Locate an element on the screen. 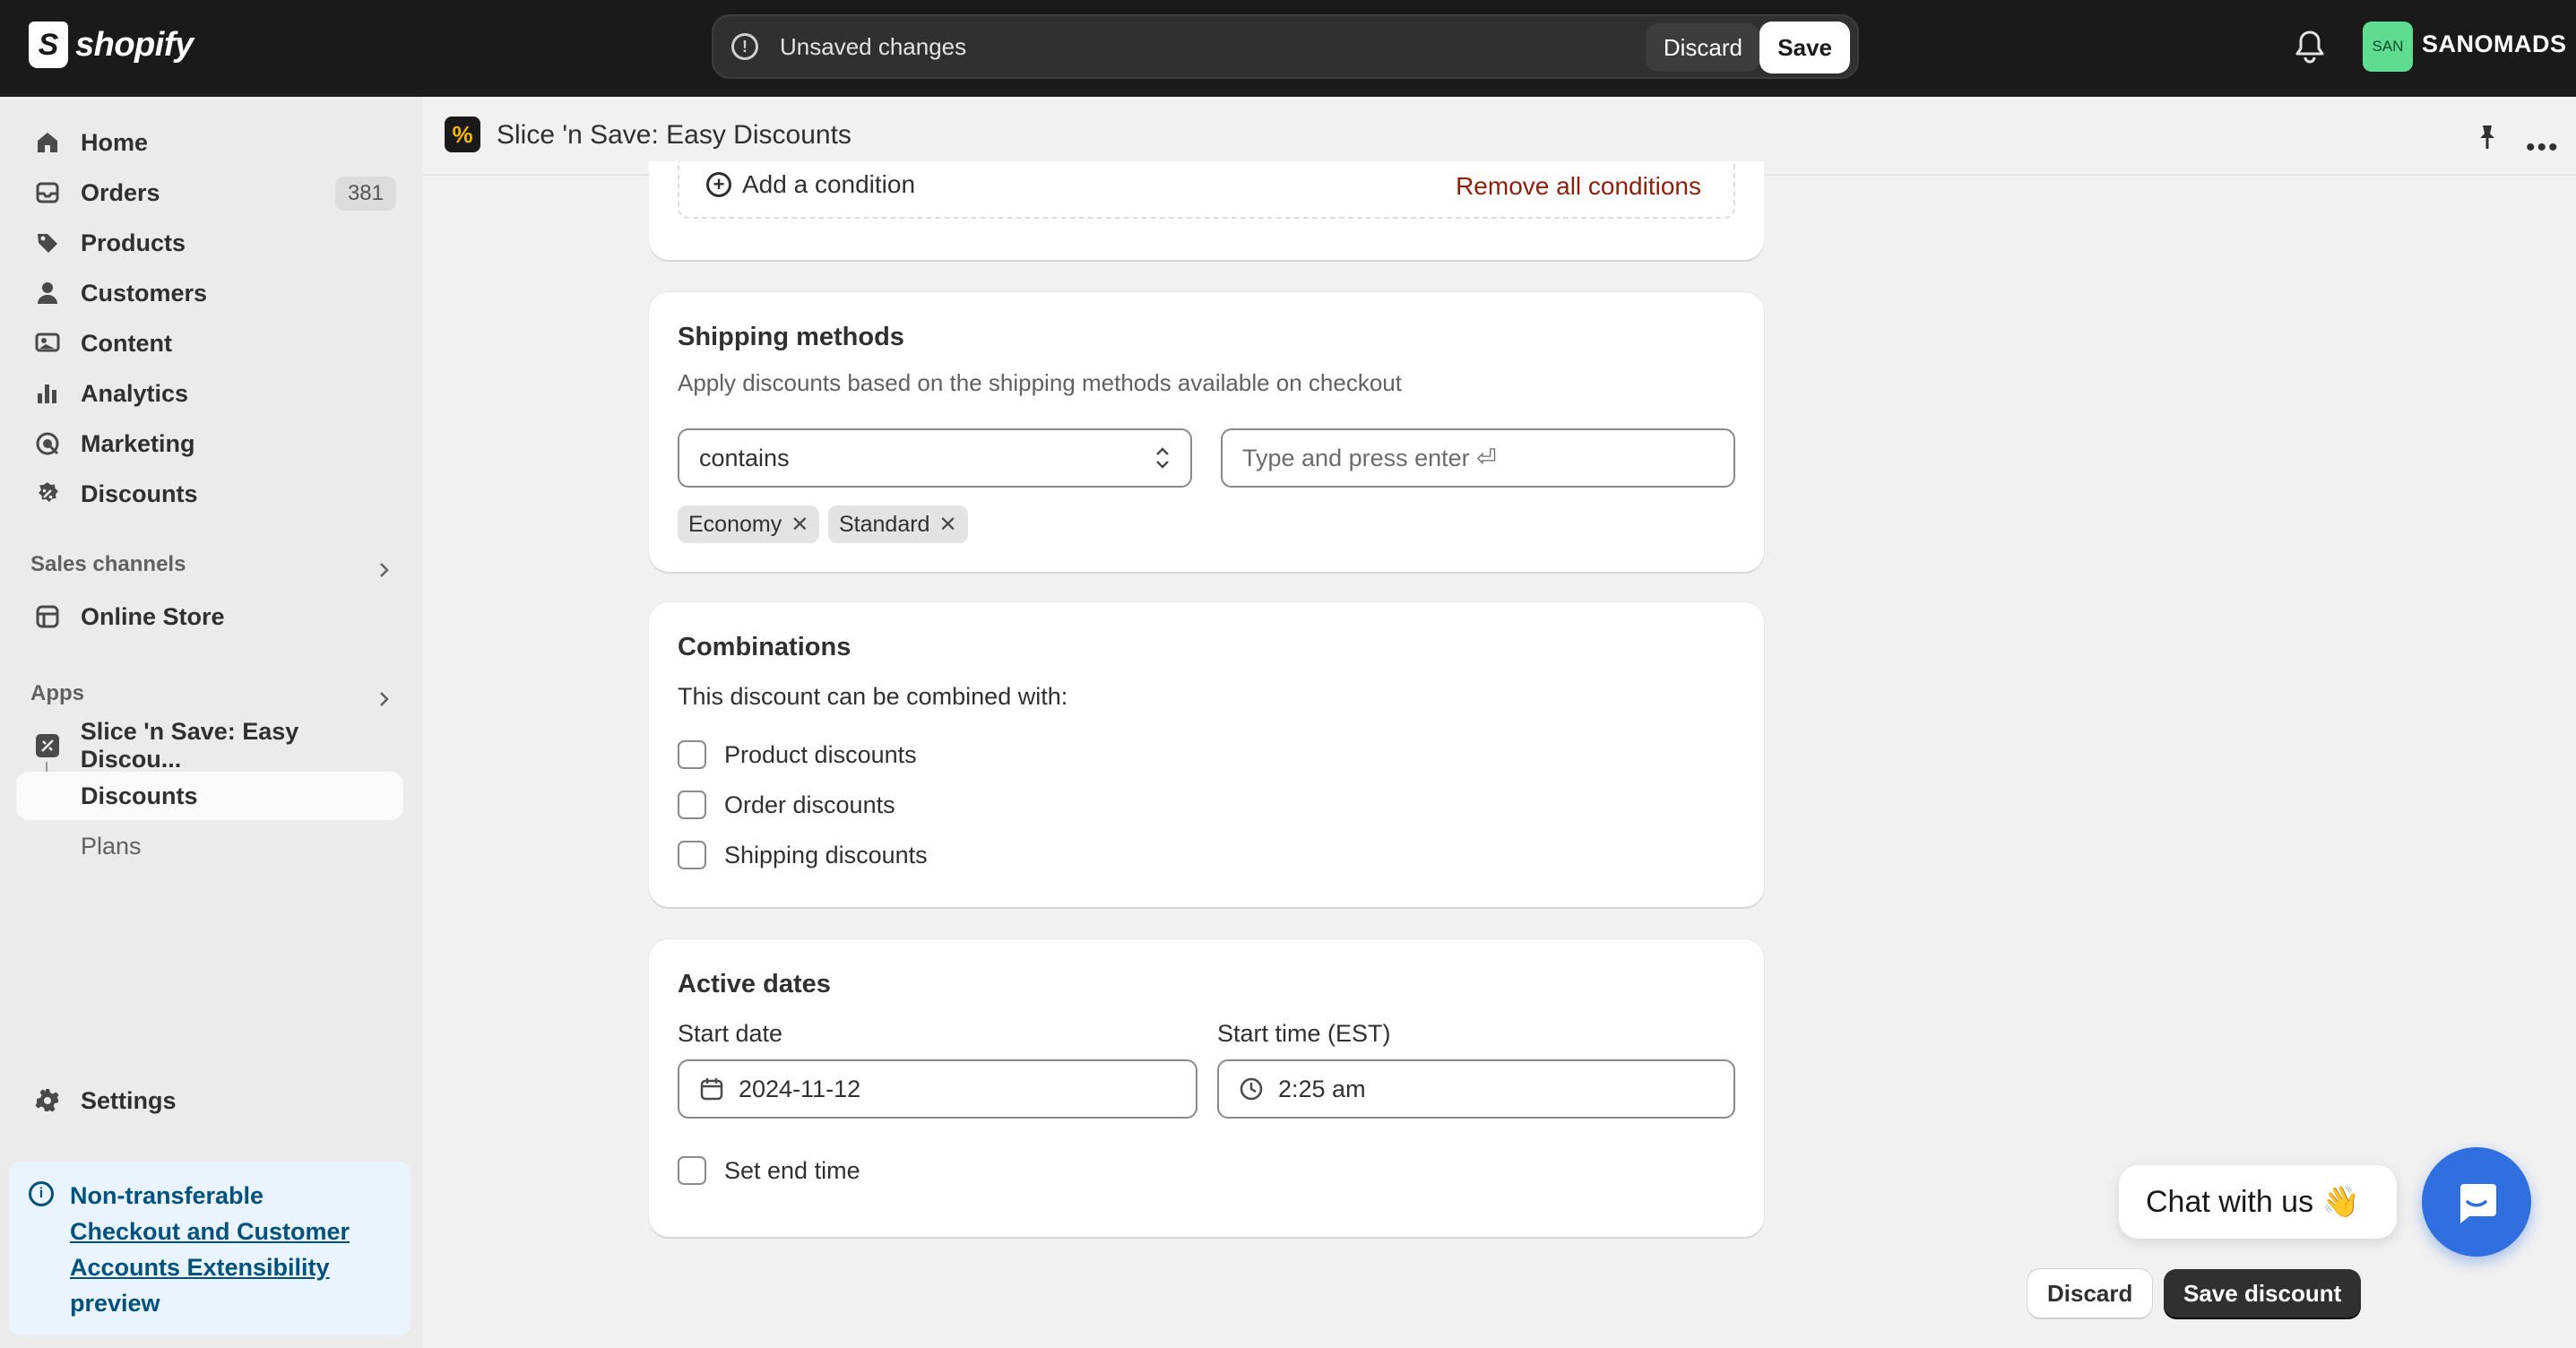  chat-icon is located at coordinates (2478, 1203).